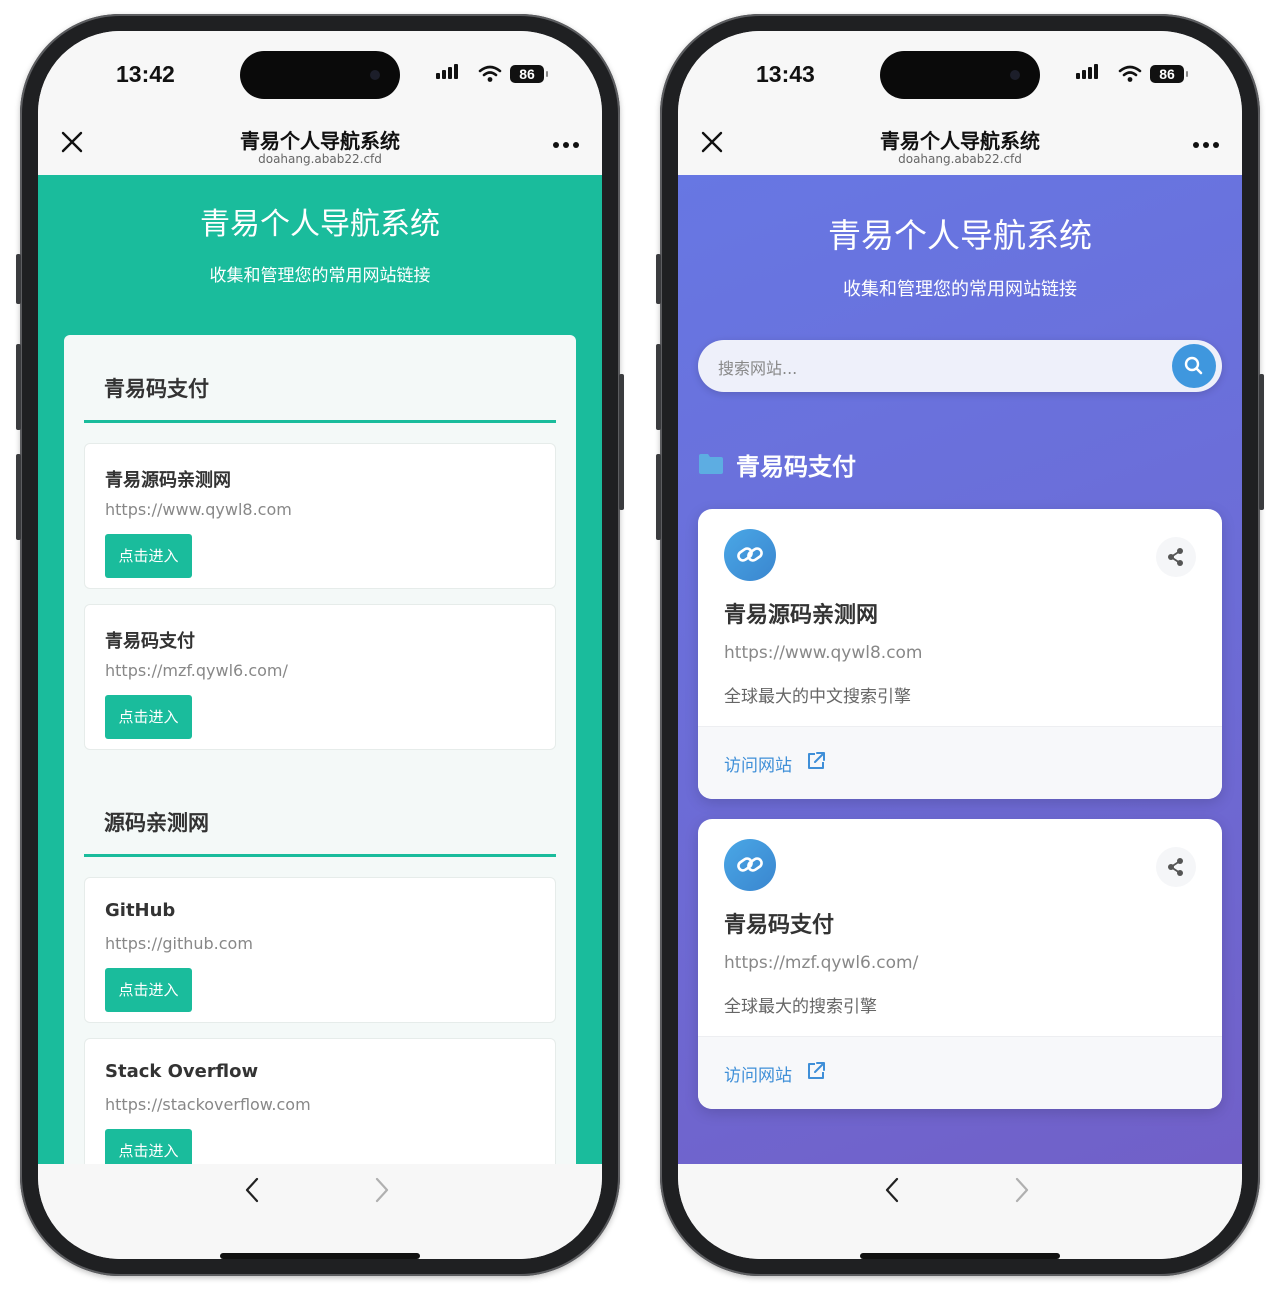 The image size is (1280, 1289). What do you see at coordinates (817, 697) in the screenshot?
I see `site-description: 全球最大的中文搜索引擎` at bounding box center [817, 697].